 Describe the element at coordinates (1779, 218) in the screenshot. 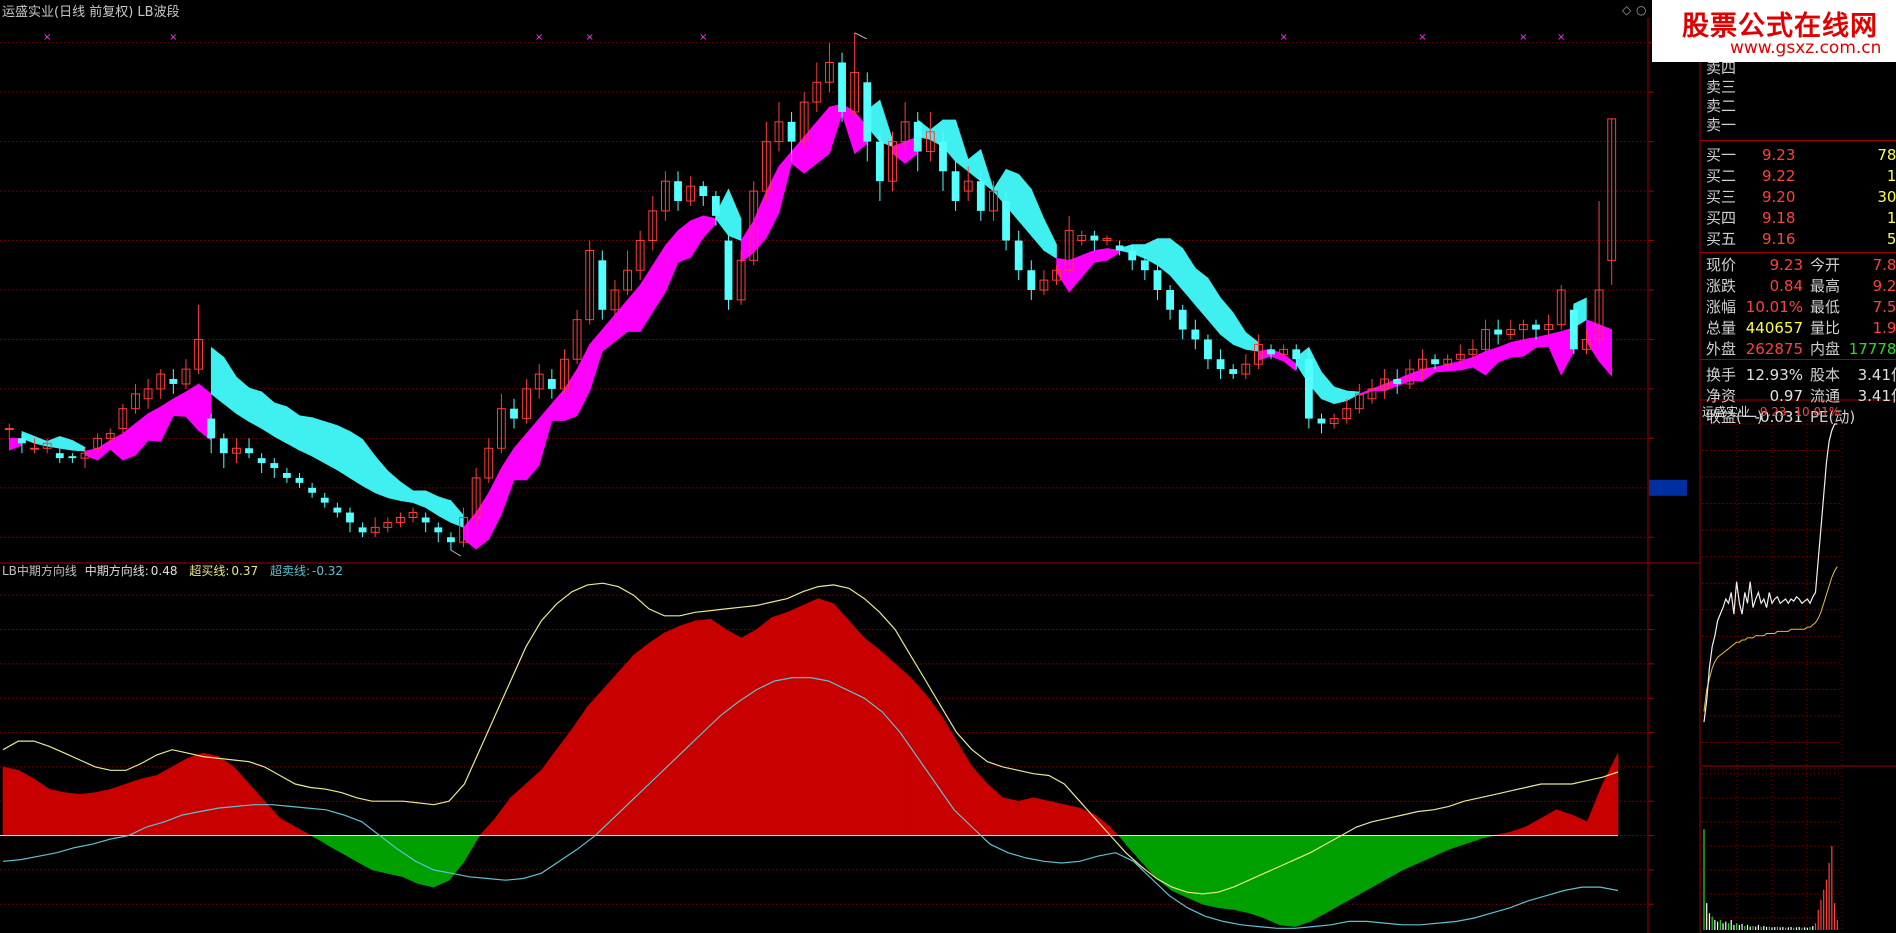

I see `bid-price: 9.18` at that location.